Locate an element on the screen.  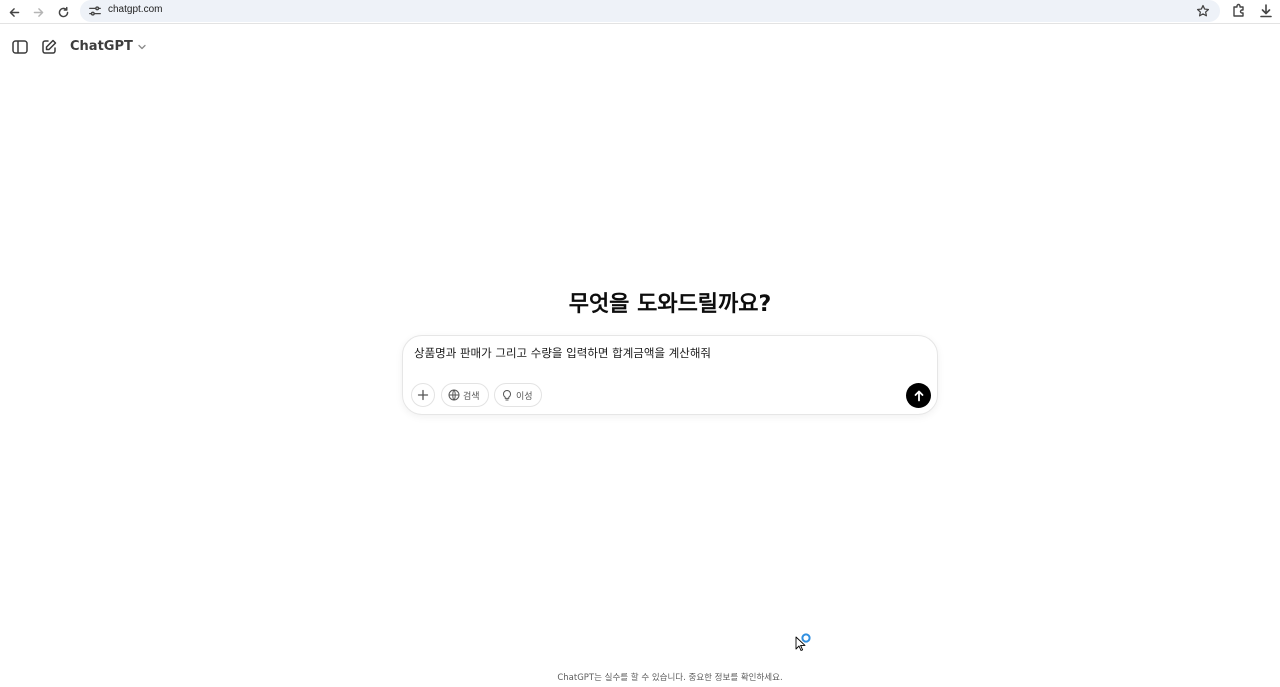
browser-toolbar: chatgpt.com is located at coordinates (640, 12).